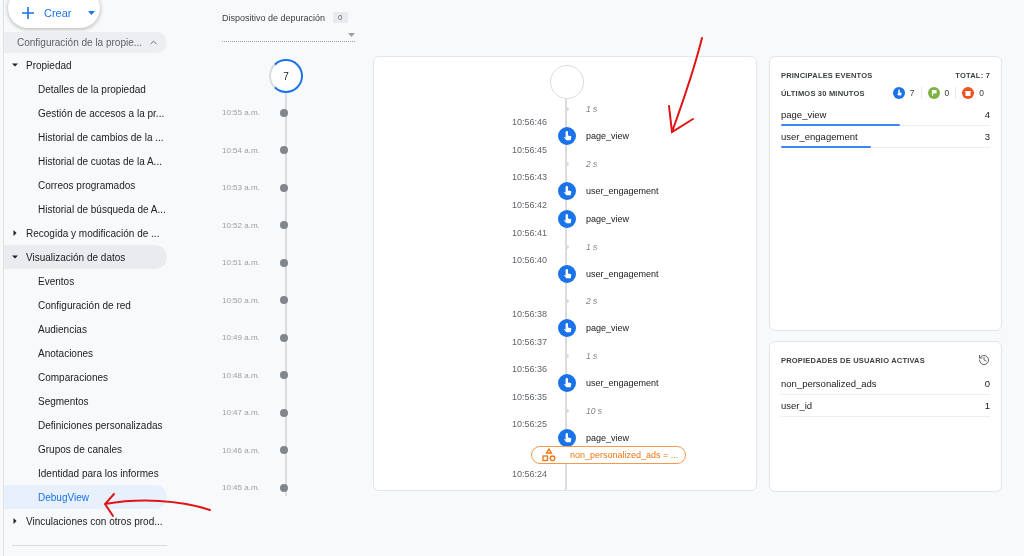  Describe the element at coordinates (85, 257) in the screenshot. I see `nav-group: Visualización de datos` at that location.